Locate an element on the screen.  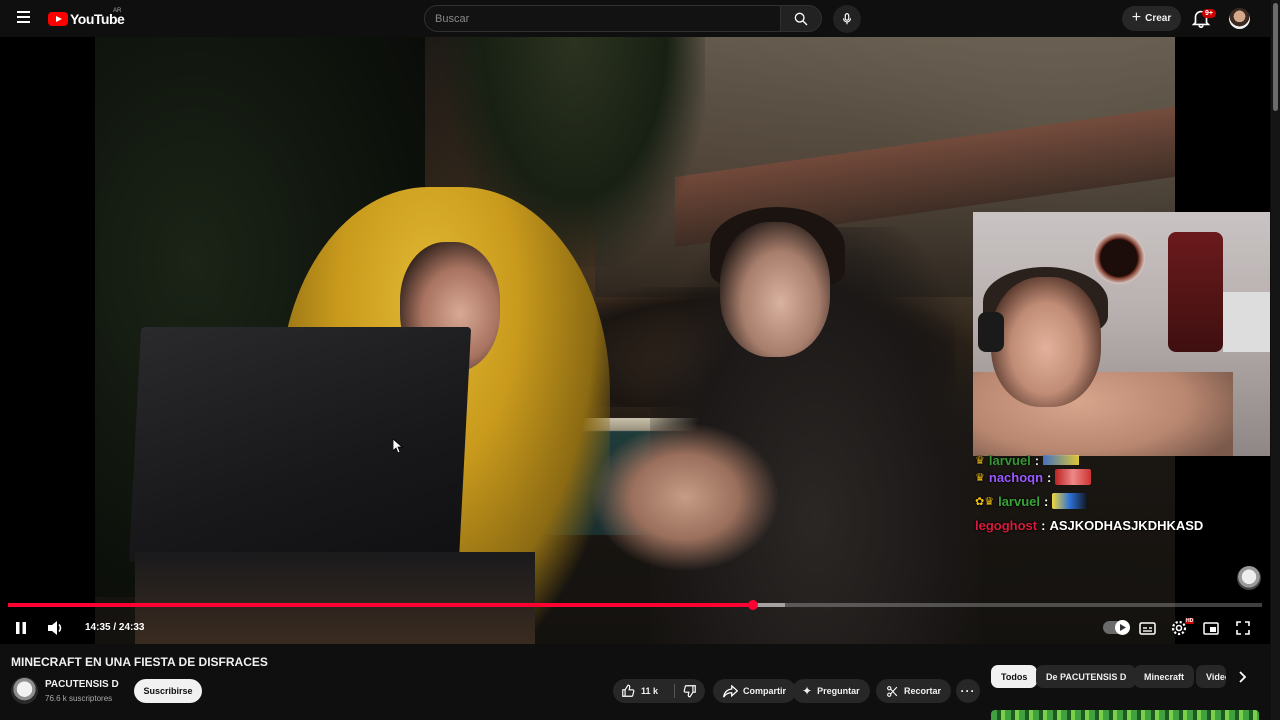
chat-message: legoghost : ASJKODHASJKDHKASD is located at coordinates (1095, 525).